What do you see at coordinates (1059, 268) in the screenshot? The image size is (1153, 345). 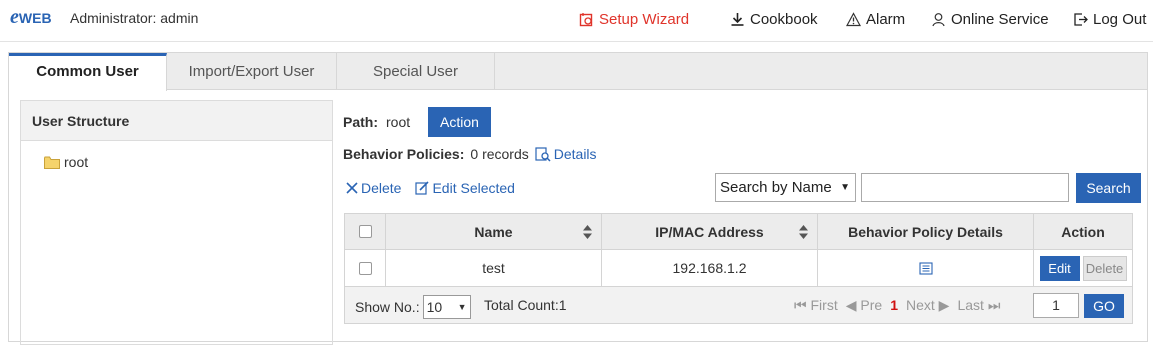 I see `edit-button: Edit` at bounding box center [1059, 268].